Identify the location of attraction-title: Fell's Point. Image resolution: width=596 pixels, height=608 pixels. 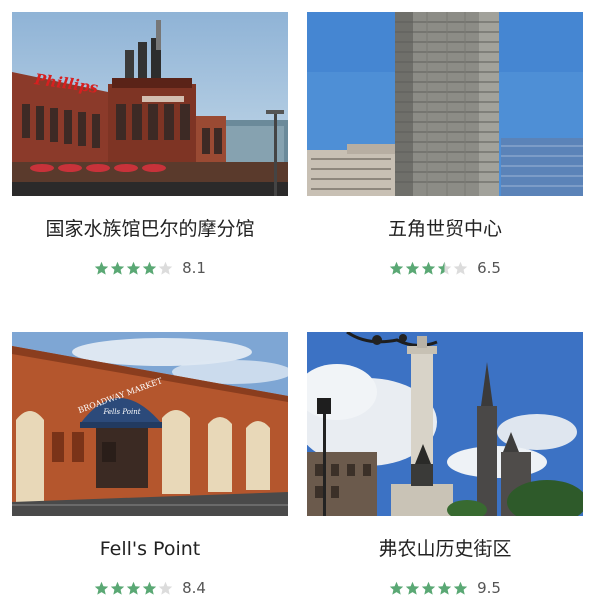
(150, 549).